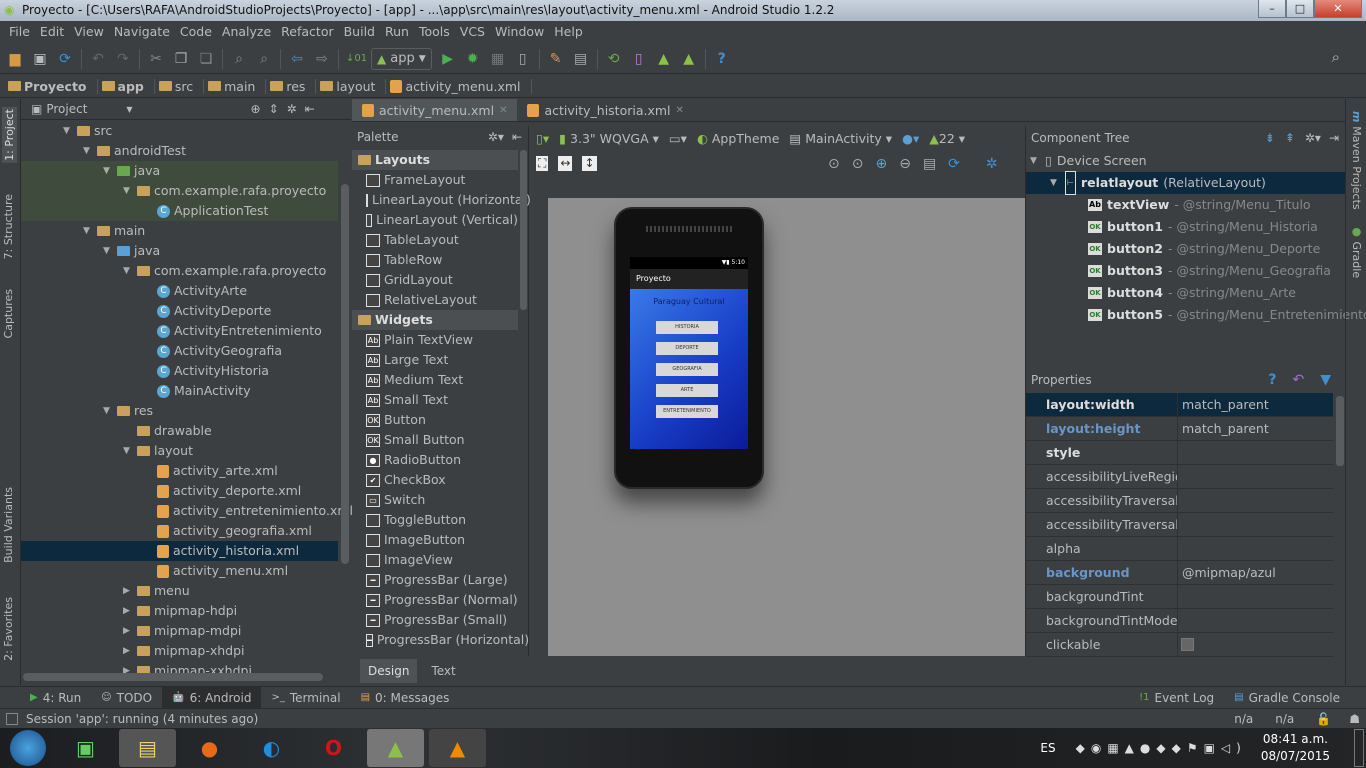  Describe the element at coordinates (435, 540) in the screenshot. I see `palette-item: ImageButton` at that location.